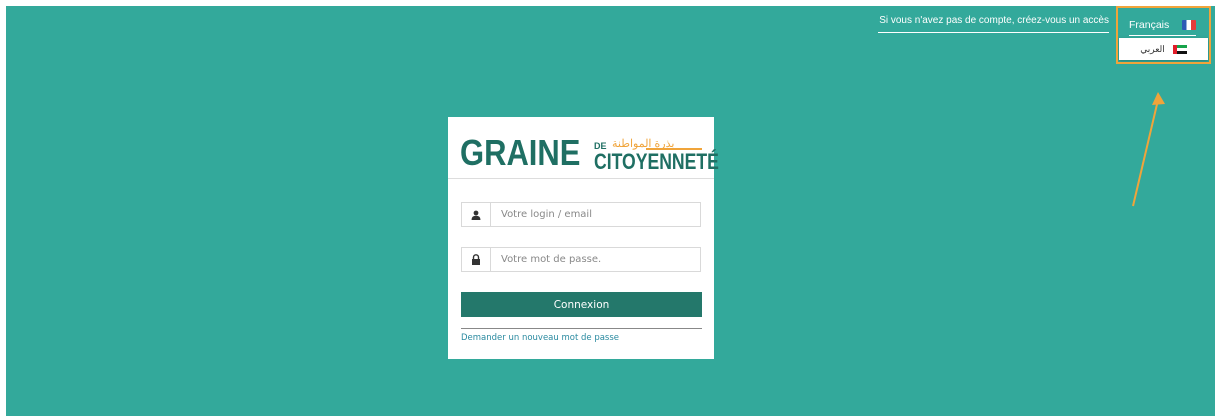 This screenshot has width=1215, height=416. I want to click on annotation-highlight-box, so click(1163, 35).